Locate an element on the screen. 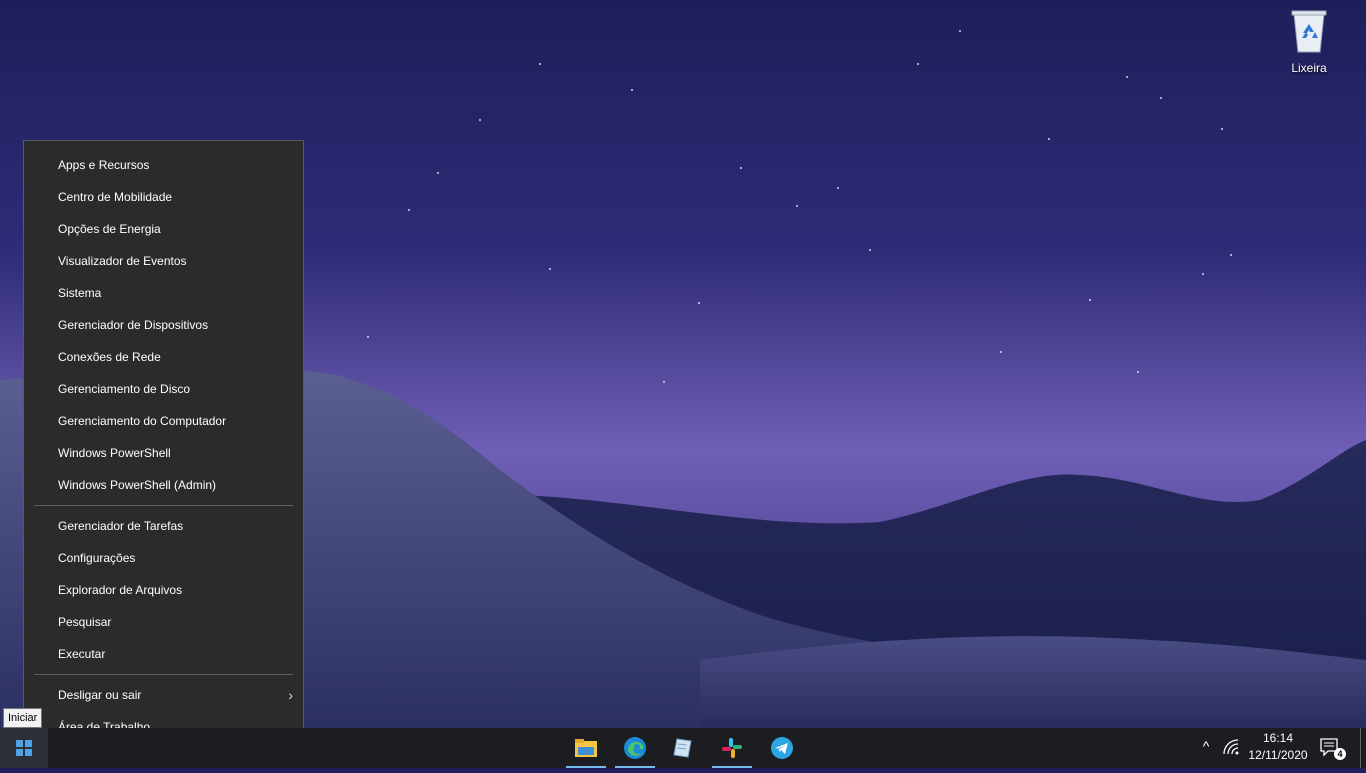  menu-item-desligar-ou-sair: Desligar ou sair › is located at coordinates (163, 695).